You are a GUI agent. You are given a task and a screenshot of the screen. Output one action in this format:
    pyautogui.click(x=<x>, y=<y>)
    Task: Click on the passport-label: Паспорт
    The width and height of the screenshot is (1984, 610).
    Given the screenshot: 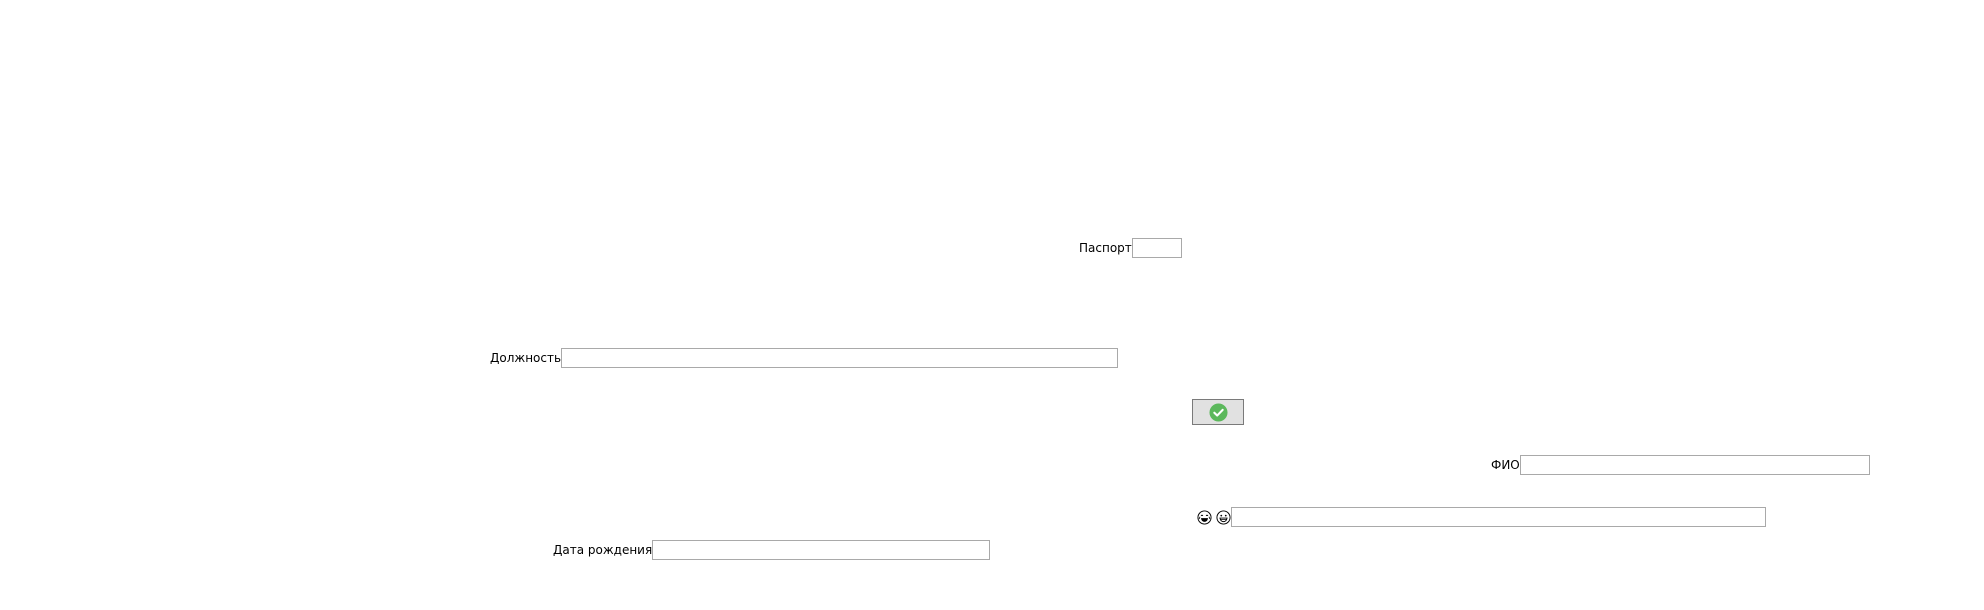 What is the action you would take?
    pyautogui.click(x=1105, y=248)
    